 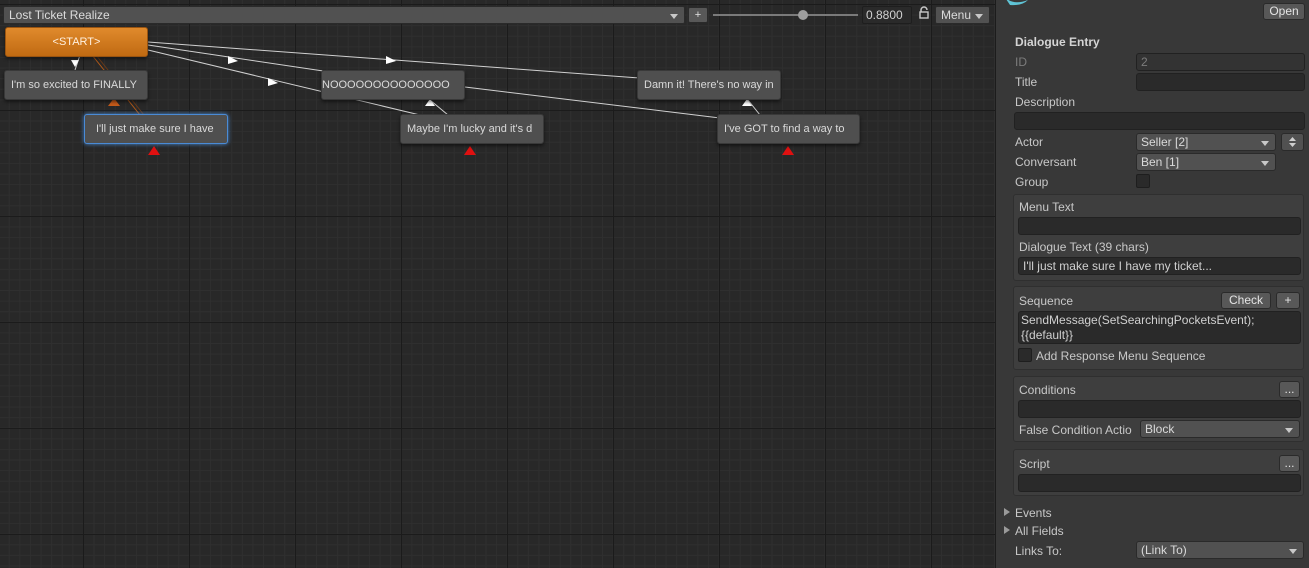 What do you see at coordinates (1206, 142) in the screenshot?
I see `actor-dropdown: Seller [2]` at bounding box center [1206, 142].